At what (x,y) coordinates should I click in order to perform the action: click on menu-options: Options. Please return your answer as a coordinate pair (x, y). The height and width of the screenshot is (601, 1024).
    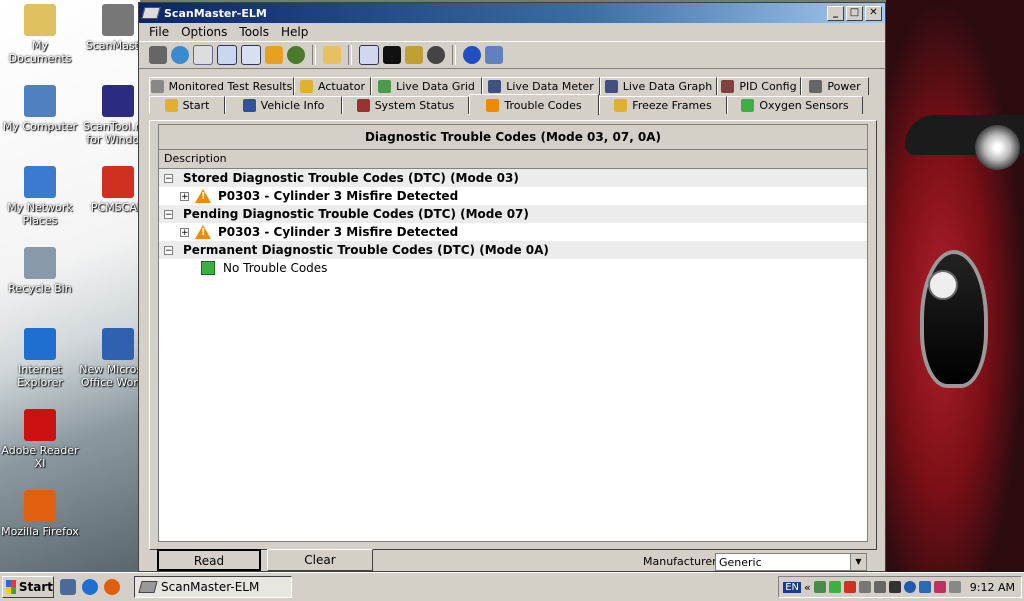
    Looking at the image, I should click on (204, 32).